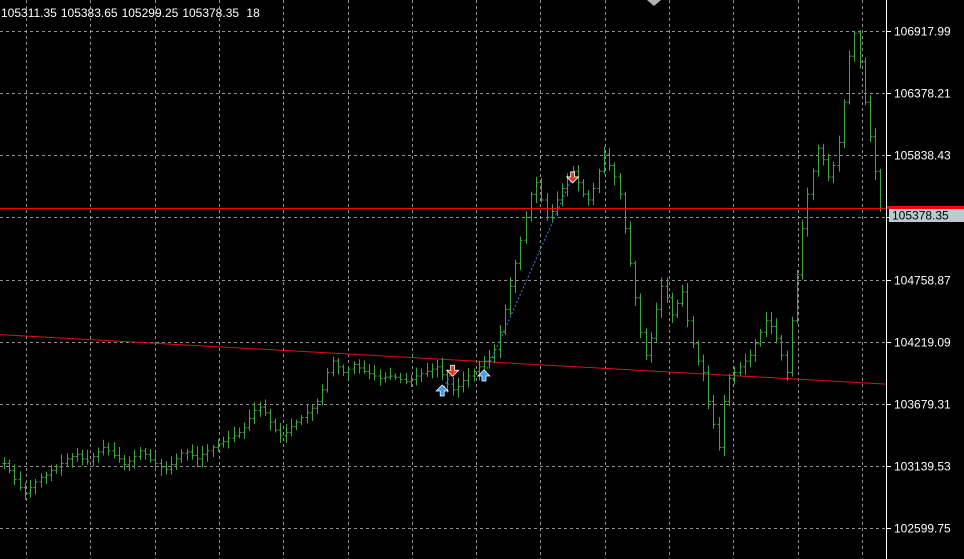  Describe the element at coordinates (922, 343) in the screenshot. I see `price-tick-label: 104219.09` at that location.